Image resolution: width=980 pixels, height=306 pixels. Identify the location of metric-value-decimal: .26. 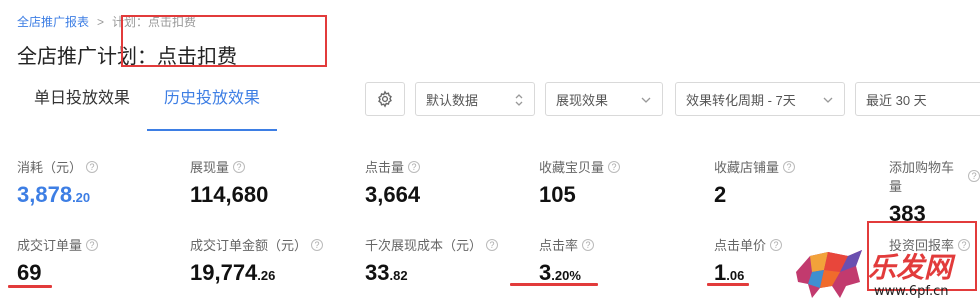
(266, 275).